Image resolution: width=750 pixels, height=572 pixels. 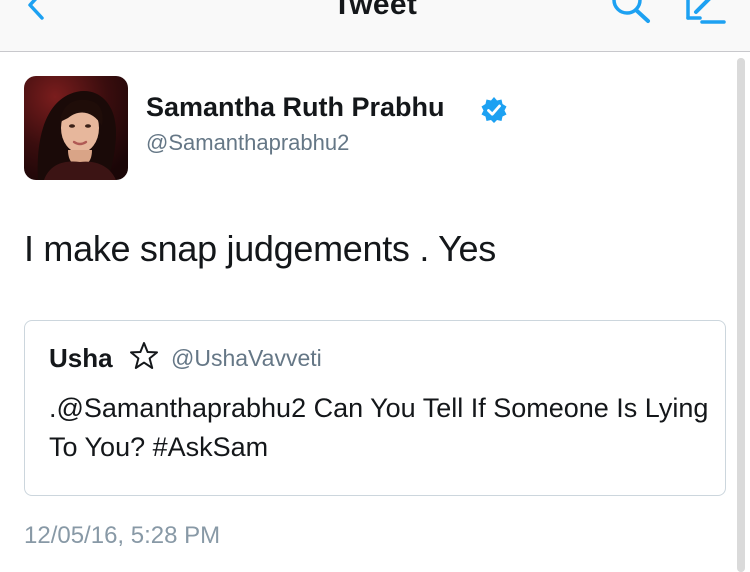 I want to click on scrollbar-thumb, so click(x=741, y=315).